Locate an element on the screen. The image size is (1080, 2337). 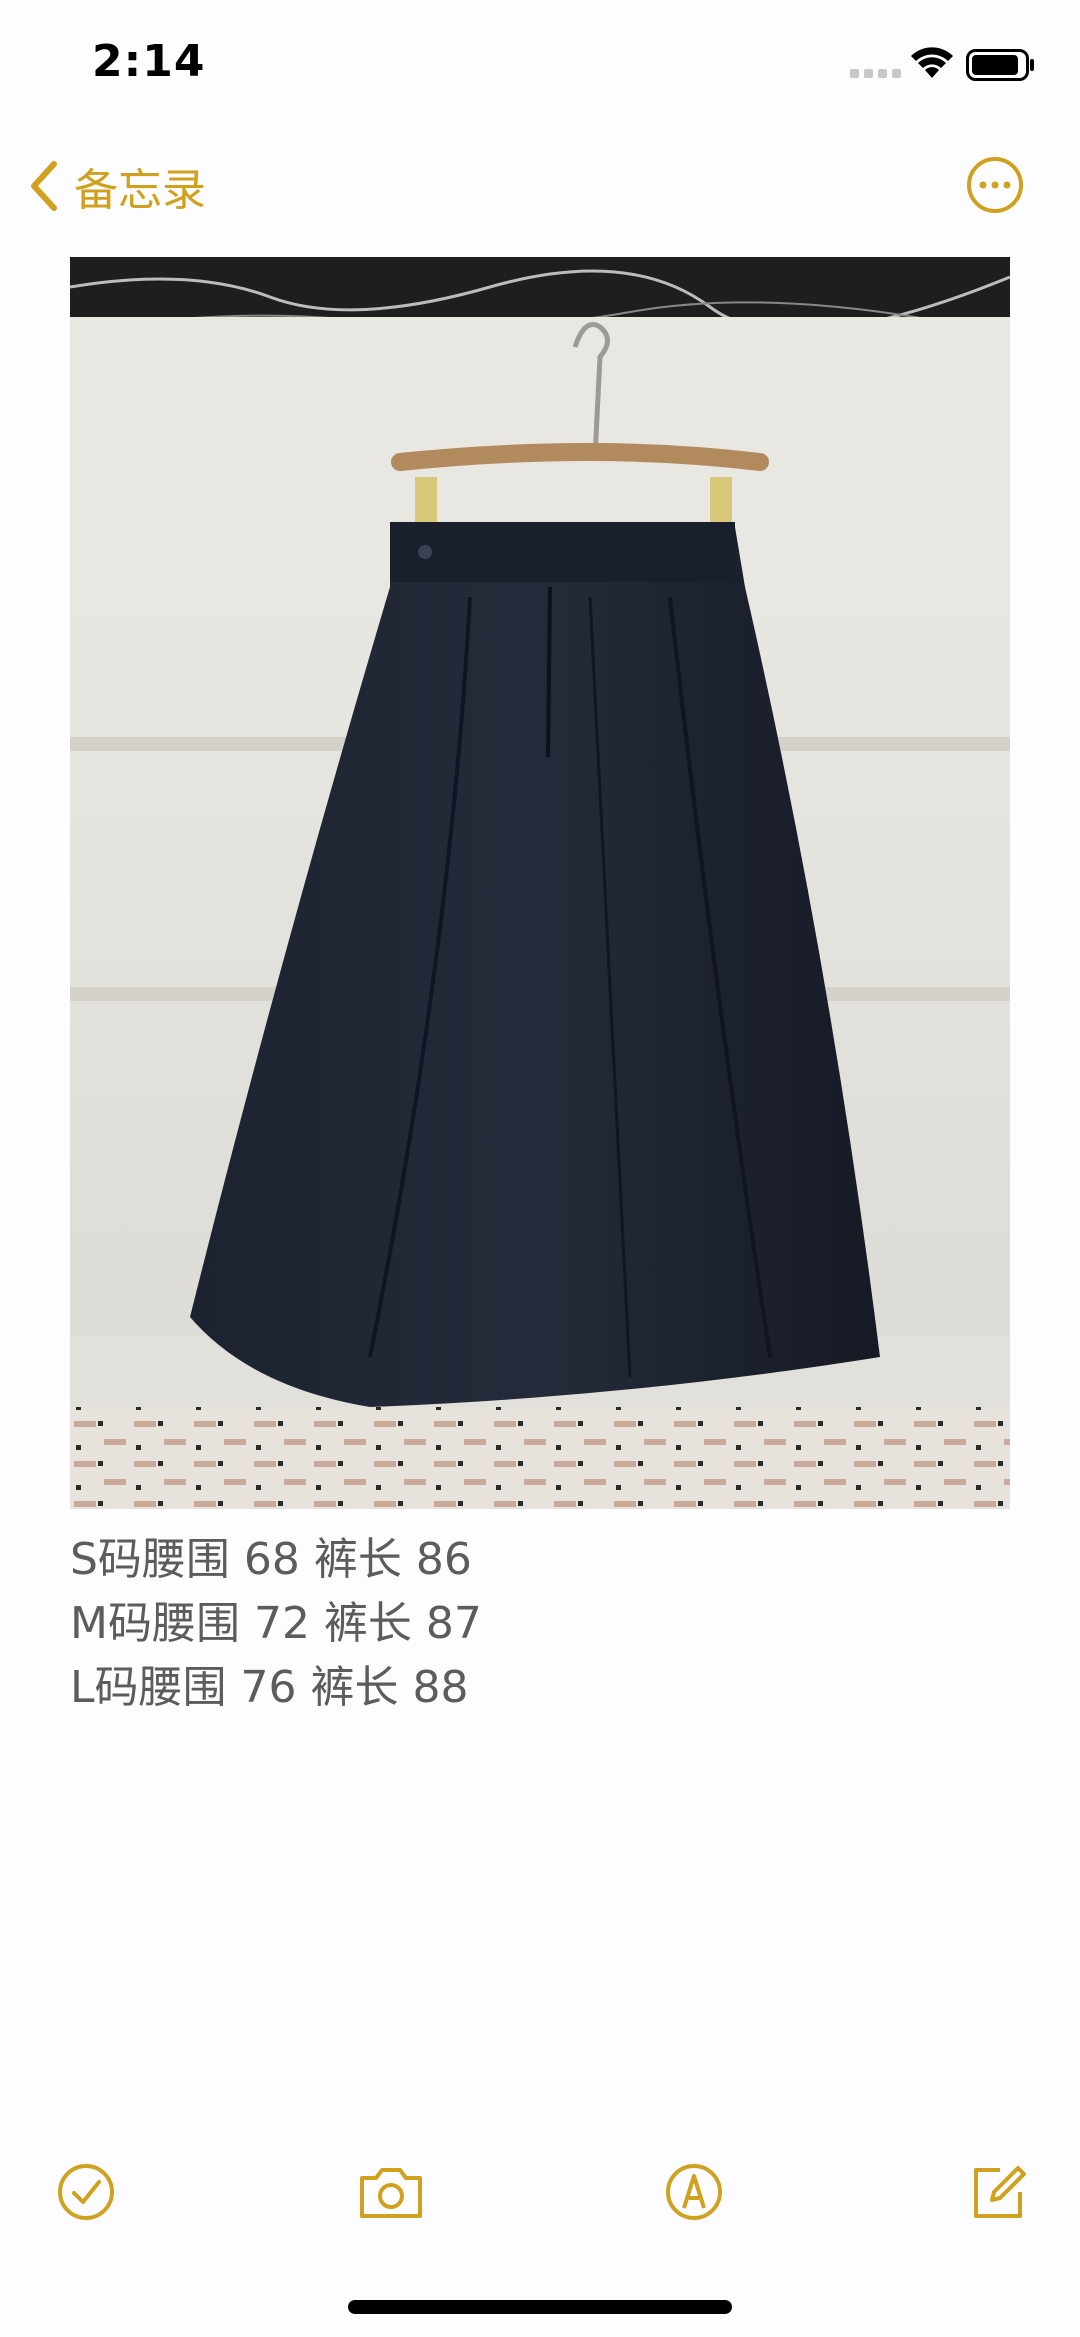
home-indicator is located at coordinates (540, 2307).